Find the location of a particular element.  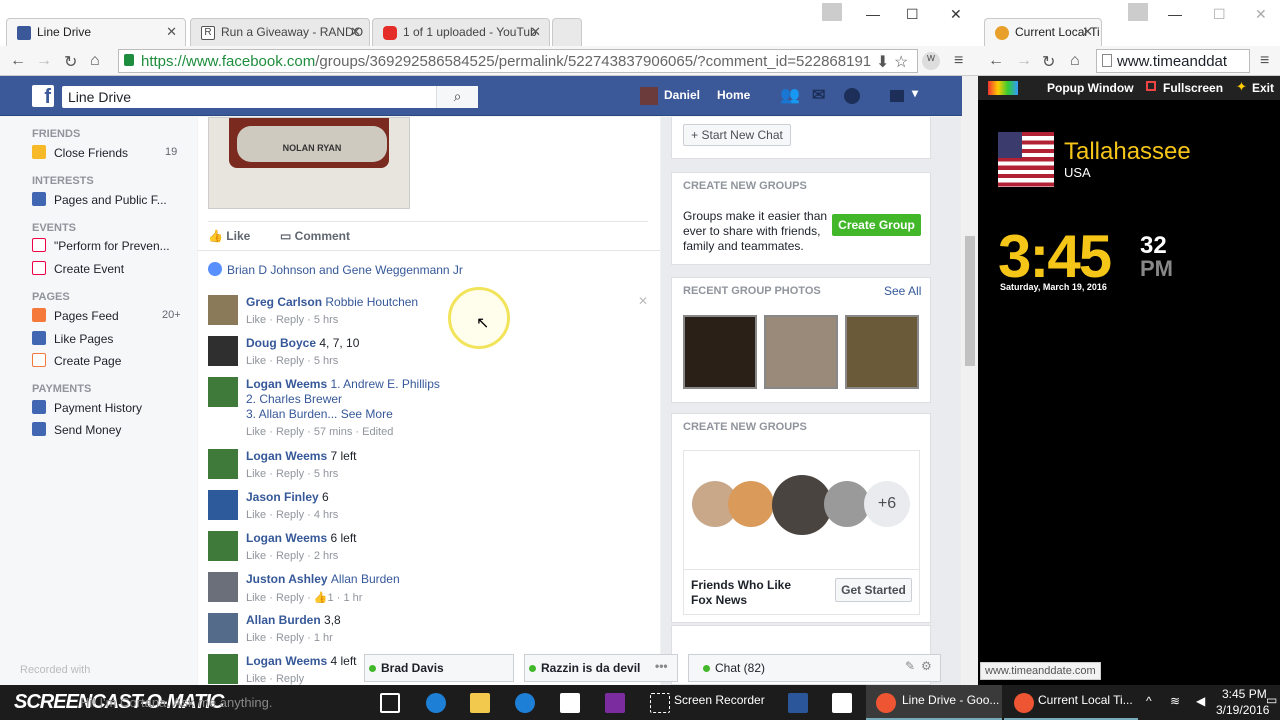

comment-actions: Like · Reply · 4 hrs is located at coordinates (292, 515).